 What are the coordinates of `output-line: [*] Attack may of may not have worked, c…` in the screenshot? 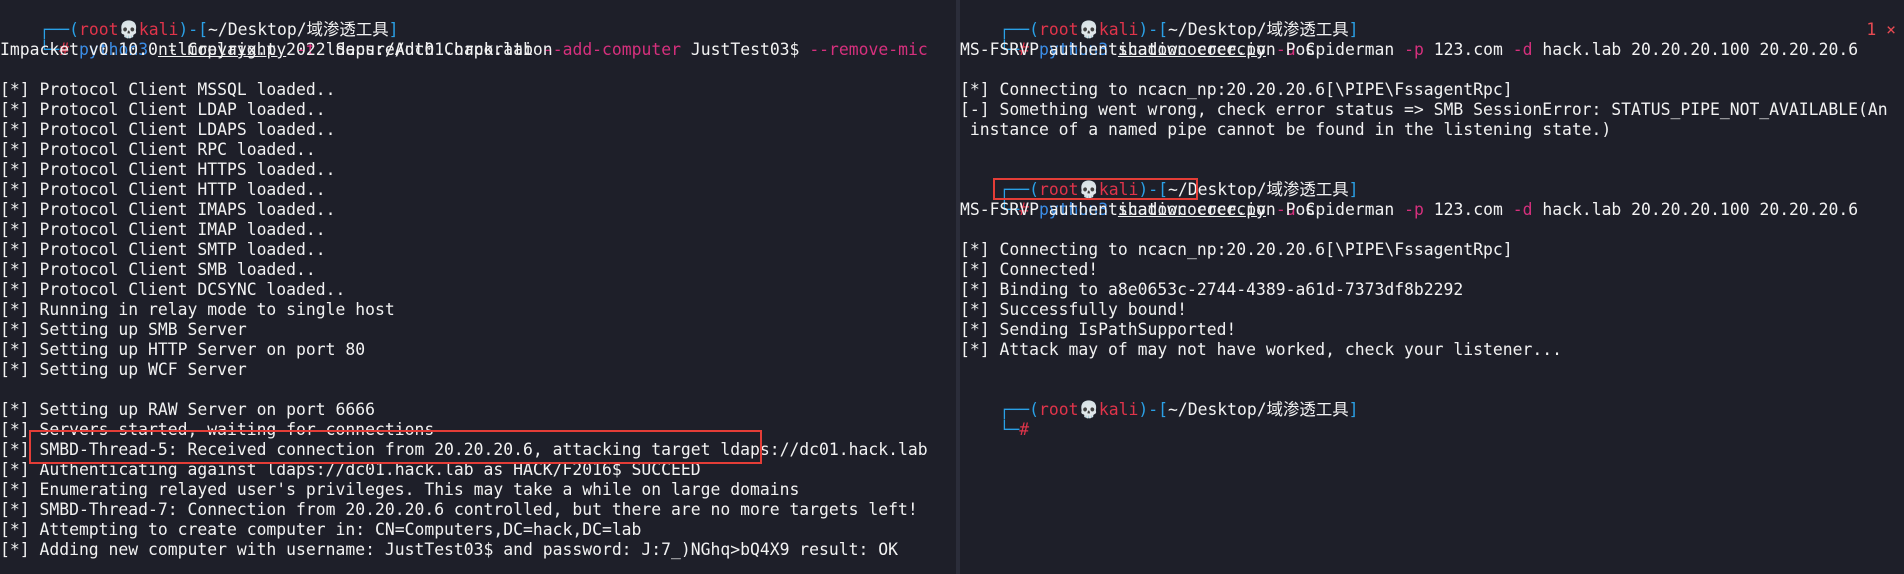 It's located at (1261, 349).